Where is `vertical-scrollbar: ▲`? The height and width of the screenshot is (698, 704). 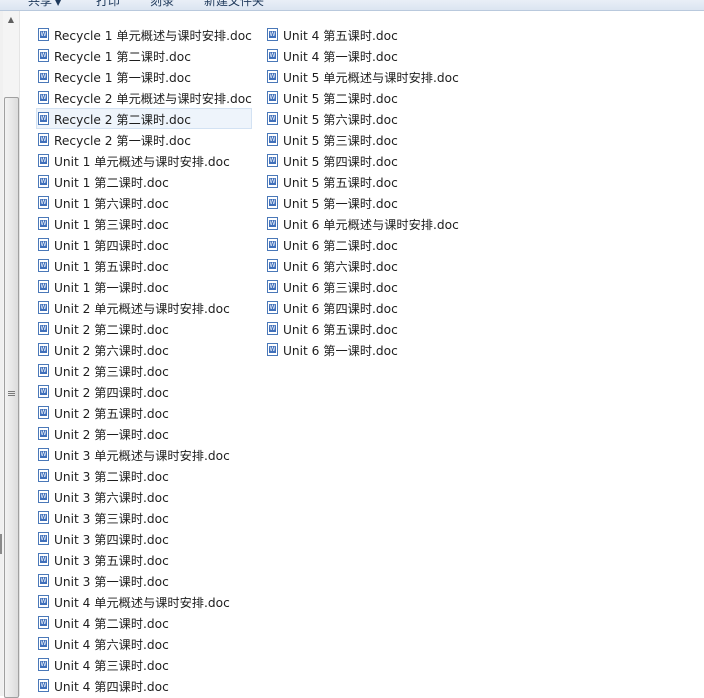
vertical-scrollbar: ▲ is located at coordinates (11, 354).